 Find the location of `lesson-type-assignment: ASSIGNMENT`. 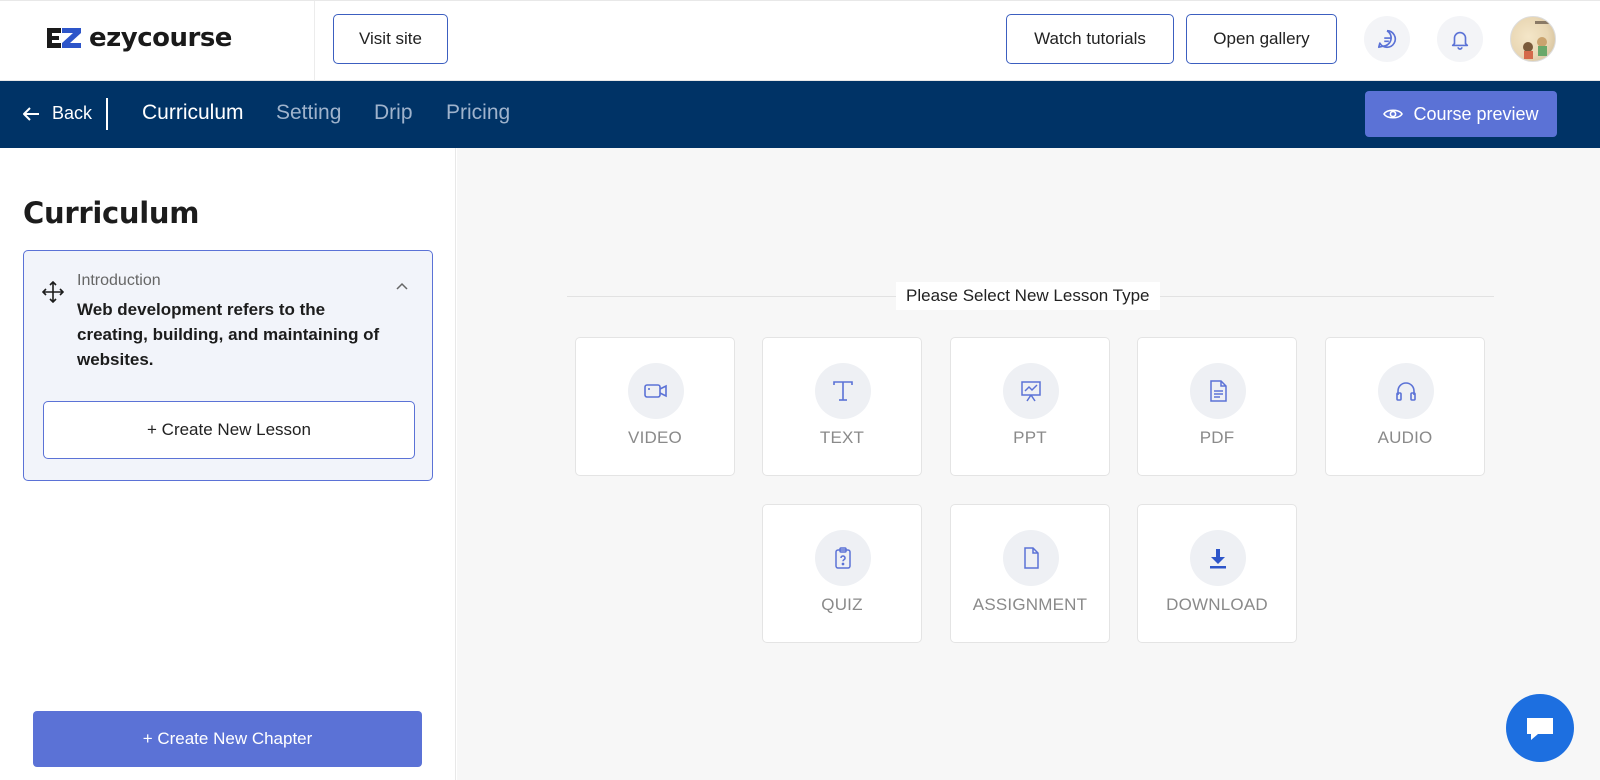

lesson-type-assignment: ASSIGNMENT is located at coordinates (1030, 573).